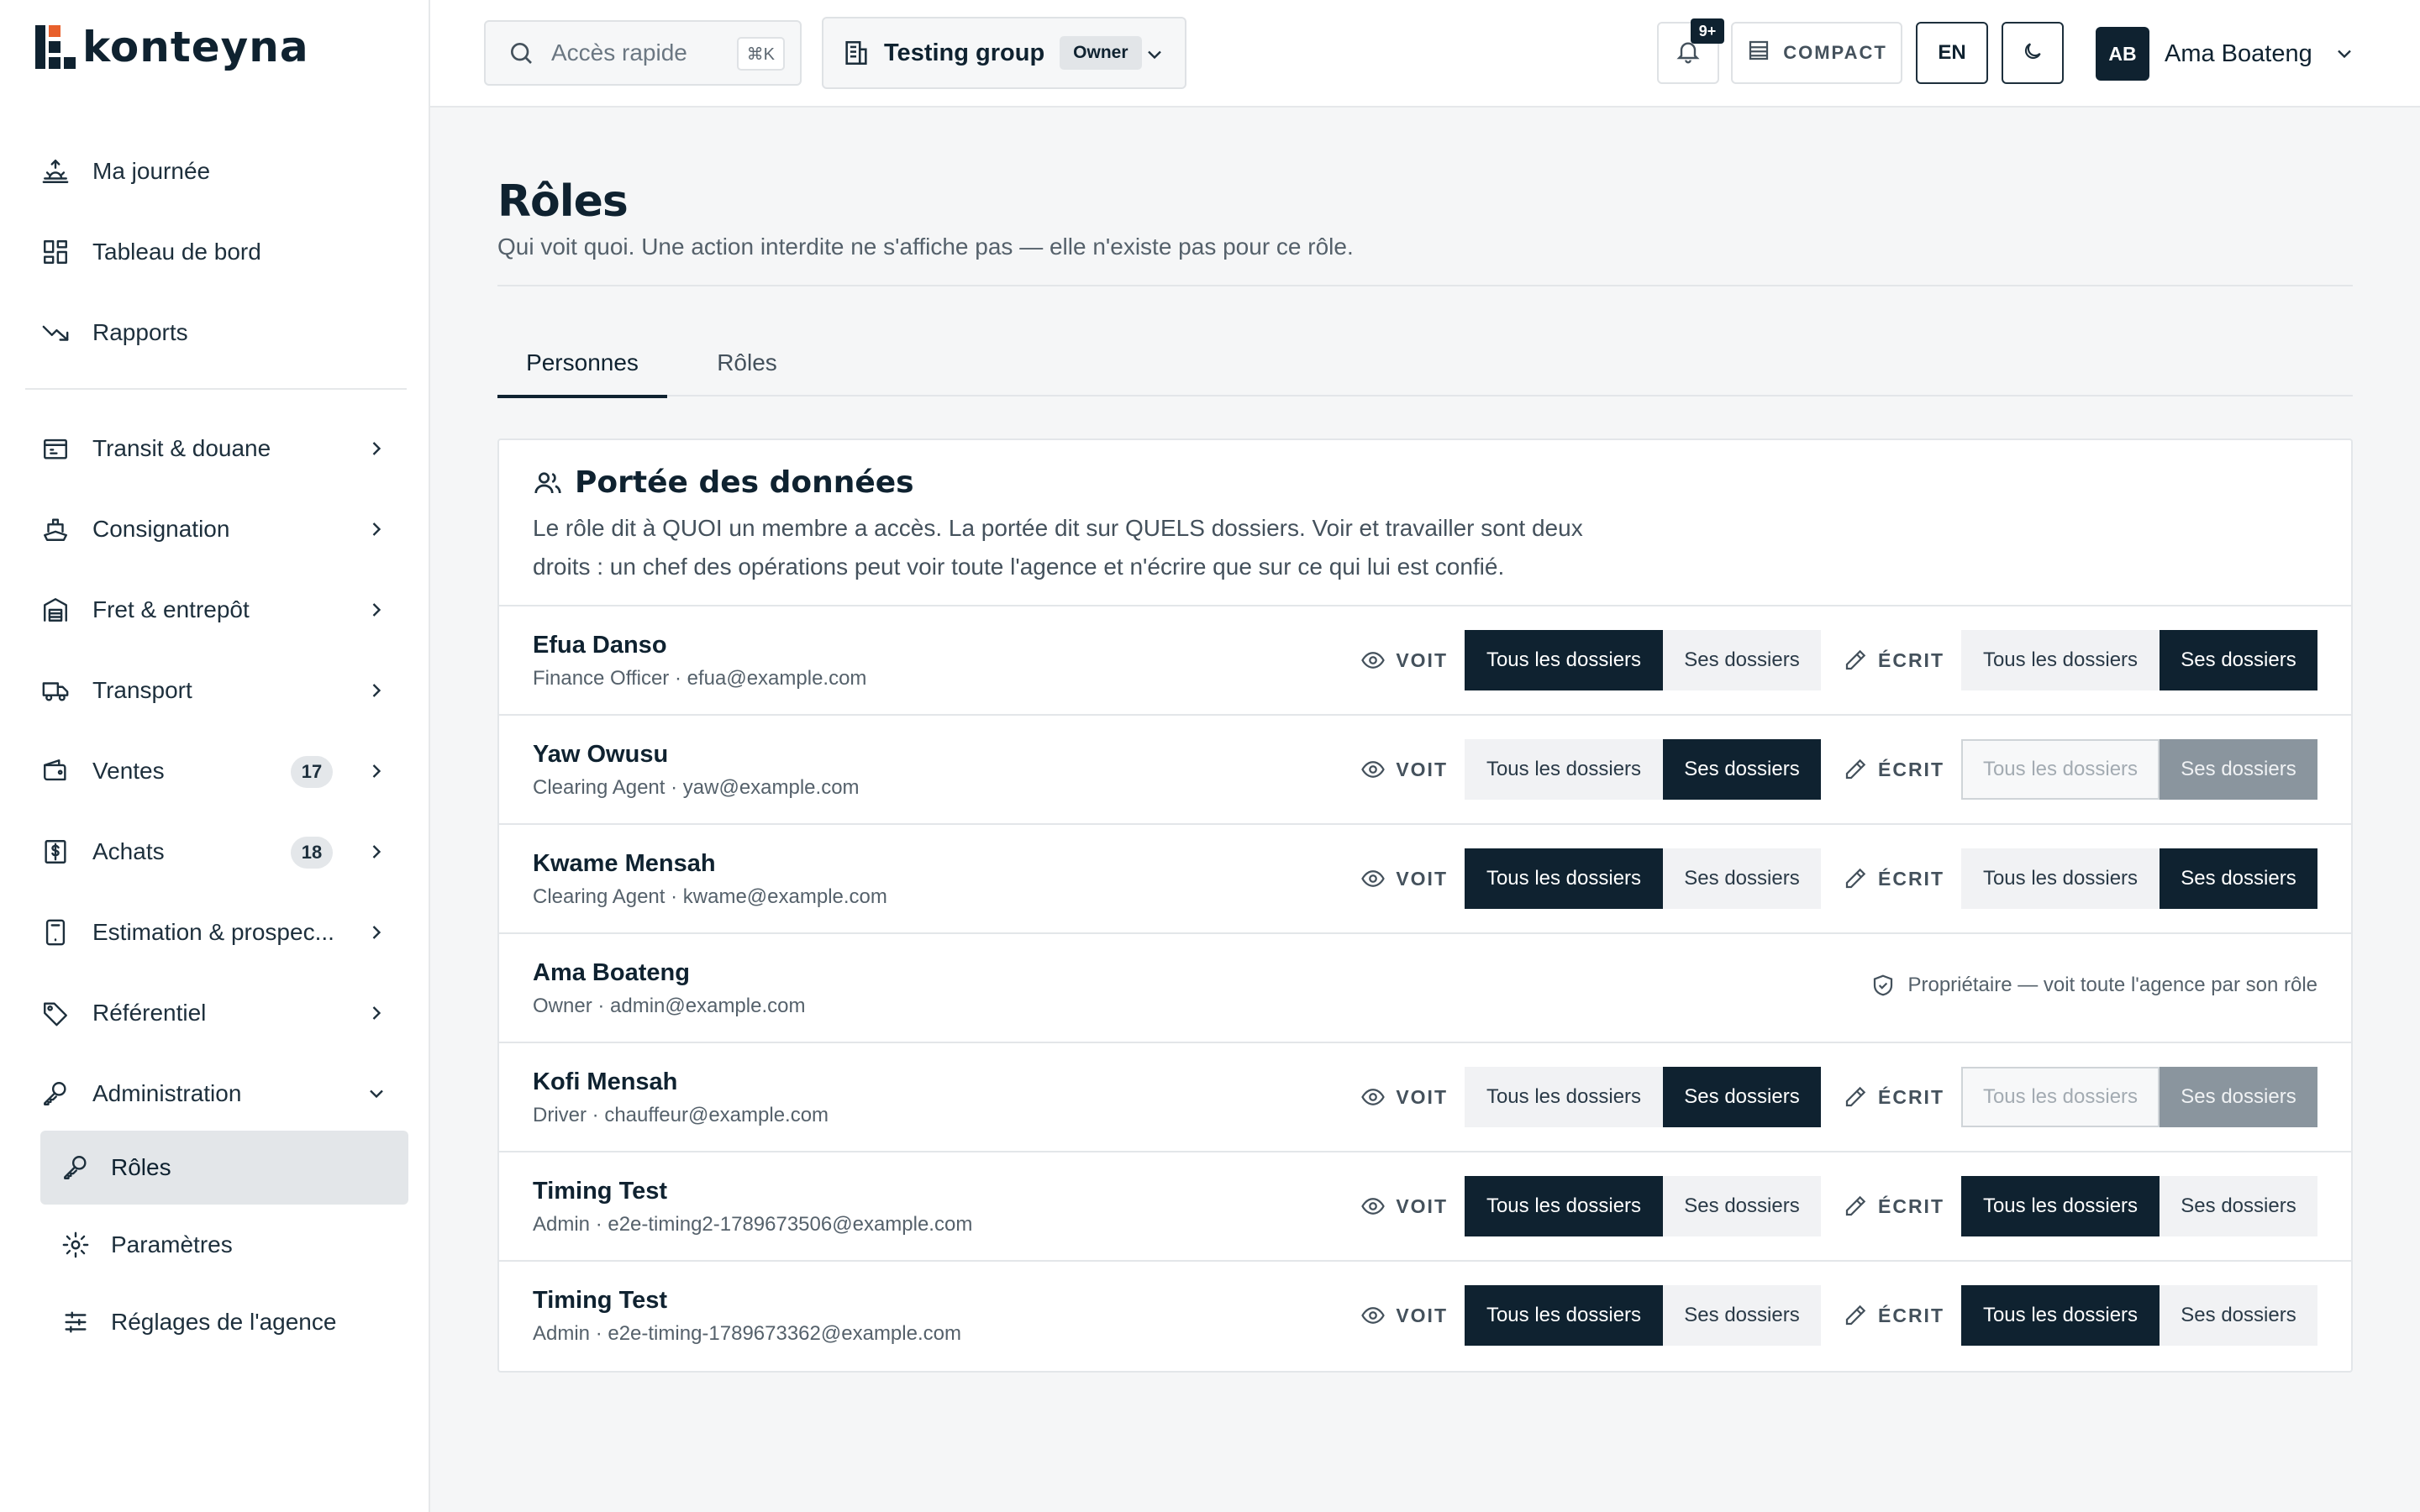  What do you see at coordinates (1816, 53) in the screenshot?
I see `density-toggle-button: COMPACT` at bounding box center [1816, 53].